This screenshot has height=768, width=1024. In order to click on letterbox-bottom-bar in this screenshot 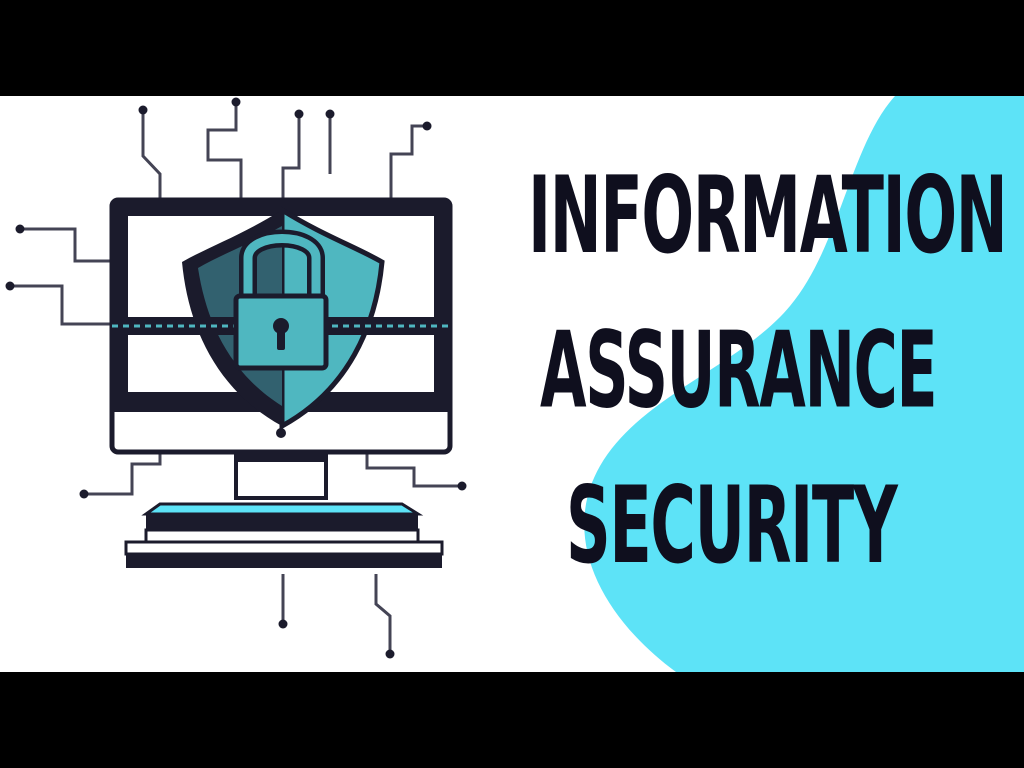, I will do `click(512, 720)`.